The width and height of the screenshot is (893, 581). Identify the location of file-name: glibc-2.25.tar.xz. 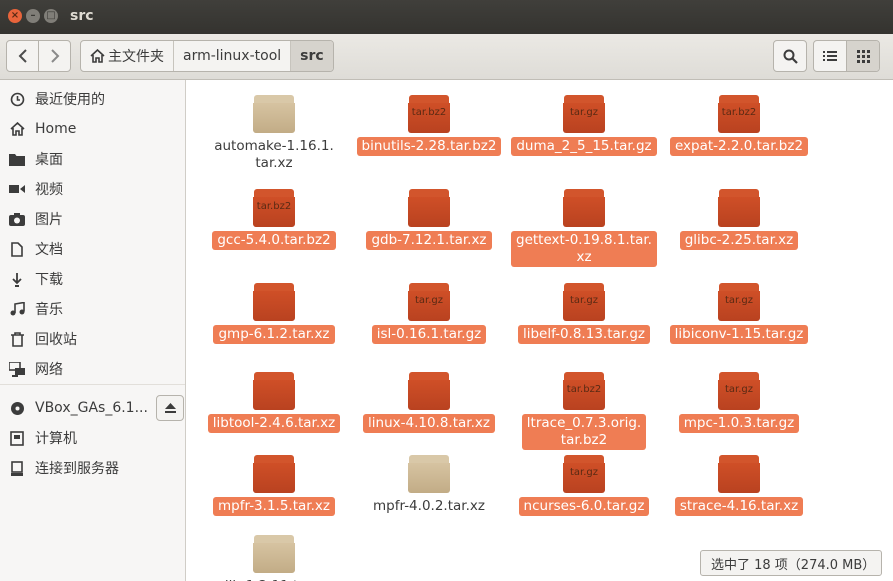
(739, 240).